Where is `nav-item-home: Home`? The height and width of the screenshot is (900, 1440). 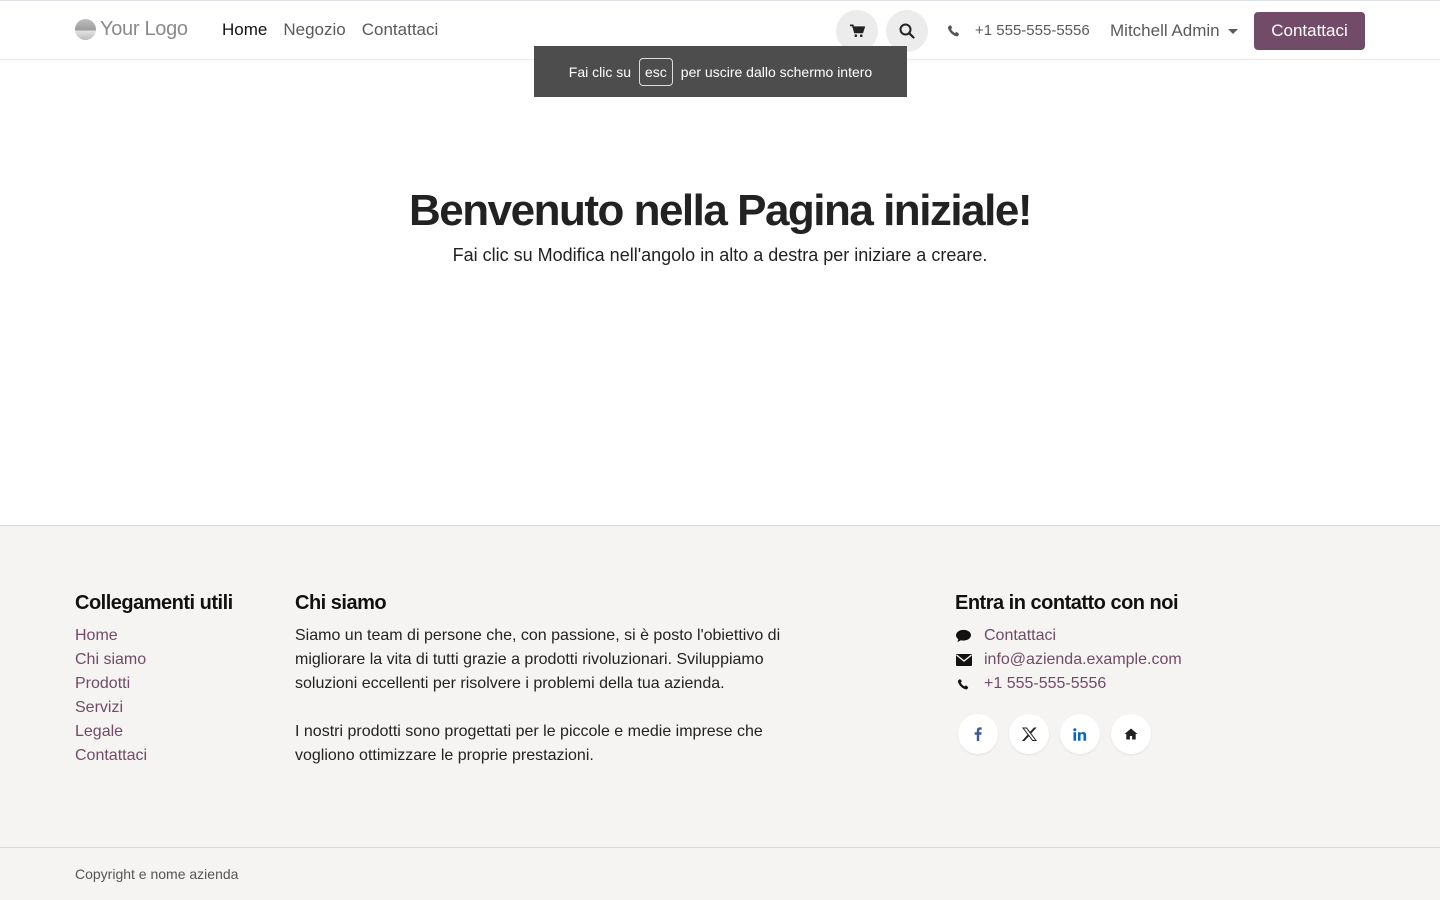
nav-item-home: Home is located at coordinates (244, 30).